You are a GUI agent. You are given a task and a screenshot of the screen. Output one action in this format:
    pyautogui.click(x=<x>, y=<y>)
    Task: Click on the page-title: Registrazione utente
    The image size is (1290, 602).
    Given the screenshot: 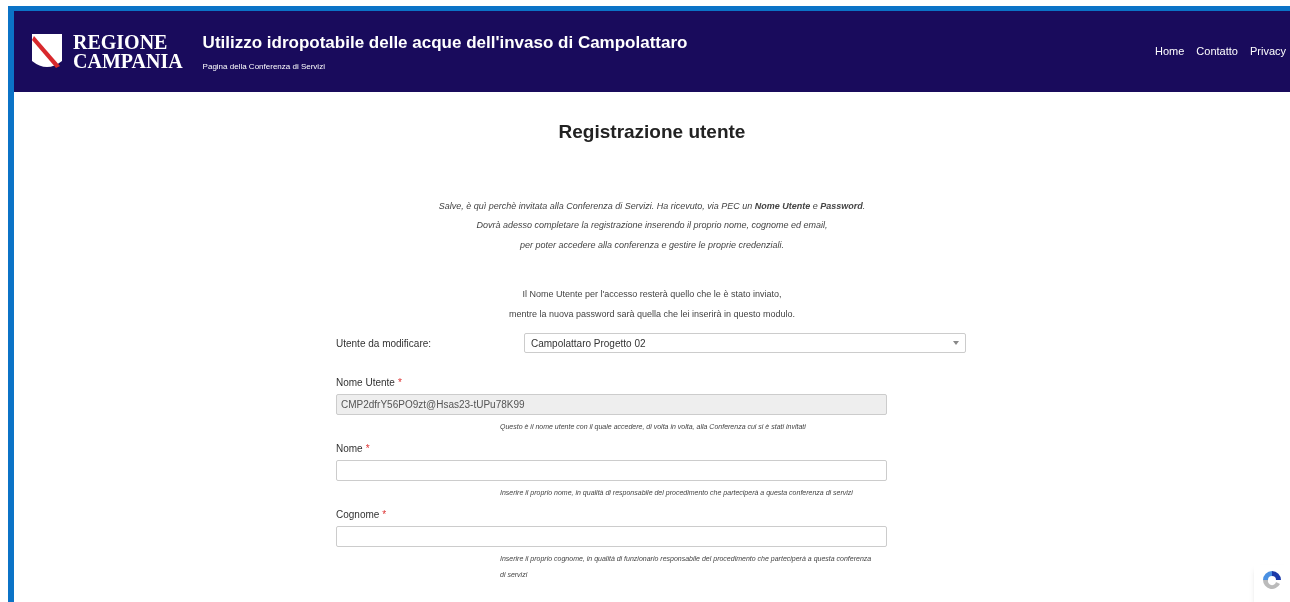 What is the action you would take?
    pyautogui.click(x=652, y=132)
    